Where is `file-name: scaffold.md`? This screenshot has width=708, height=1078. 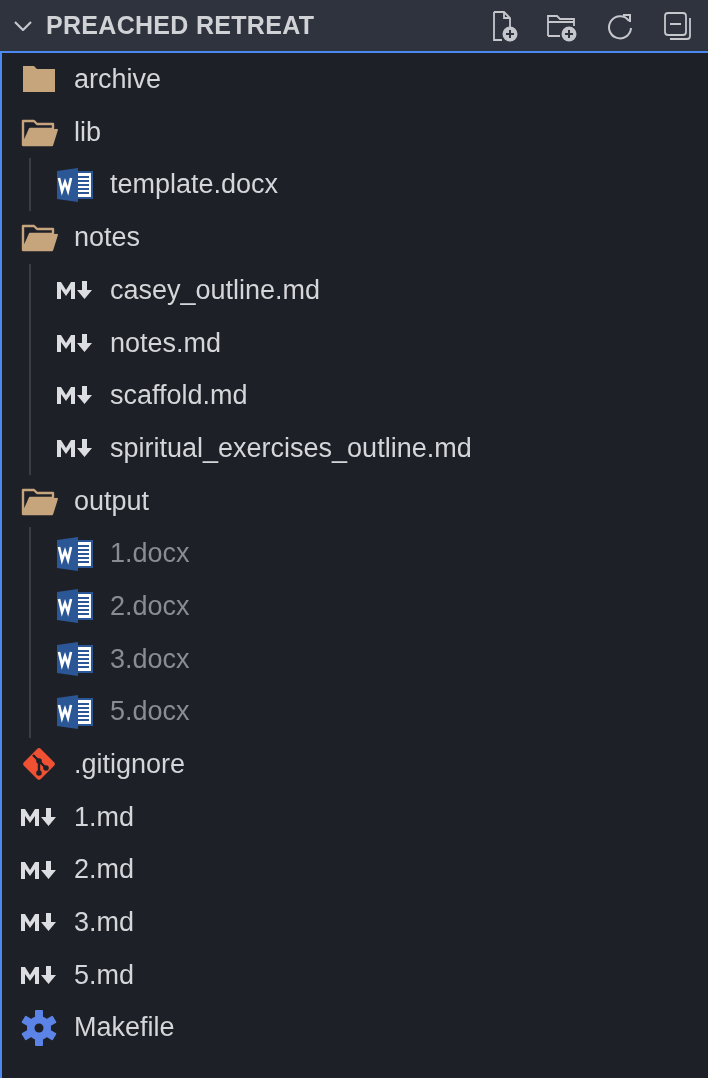 file-name: scaffold.md is located at coordinates (179, 396).